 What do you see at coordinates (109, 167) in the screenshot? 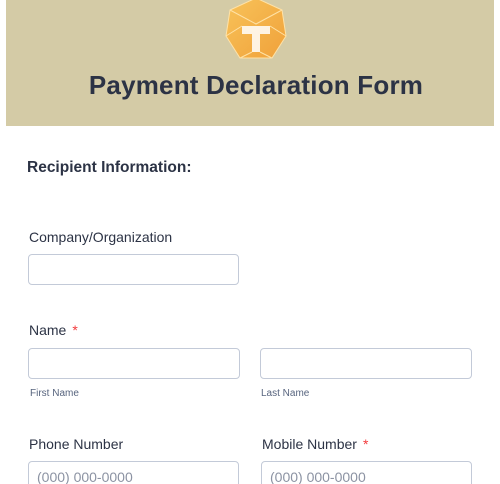
I see `section-title: Recipient Information:` at bounding box center [109, 167].